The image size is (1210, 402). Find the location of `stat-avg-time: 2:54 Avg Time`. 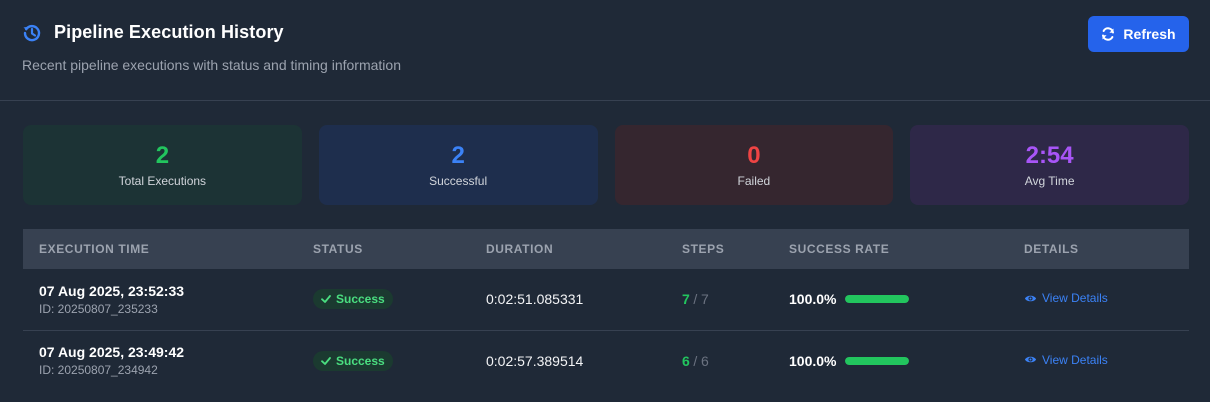

stat-avg-time: 2:54 Avg Time is located at coordinates (1049, 165).